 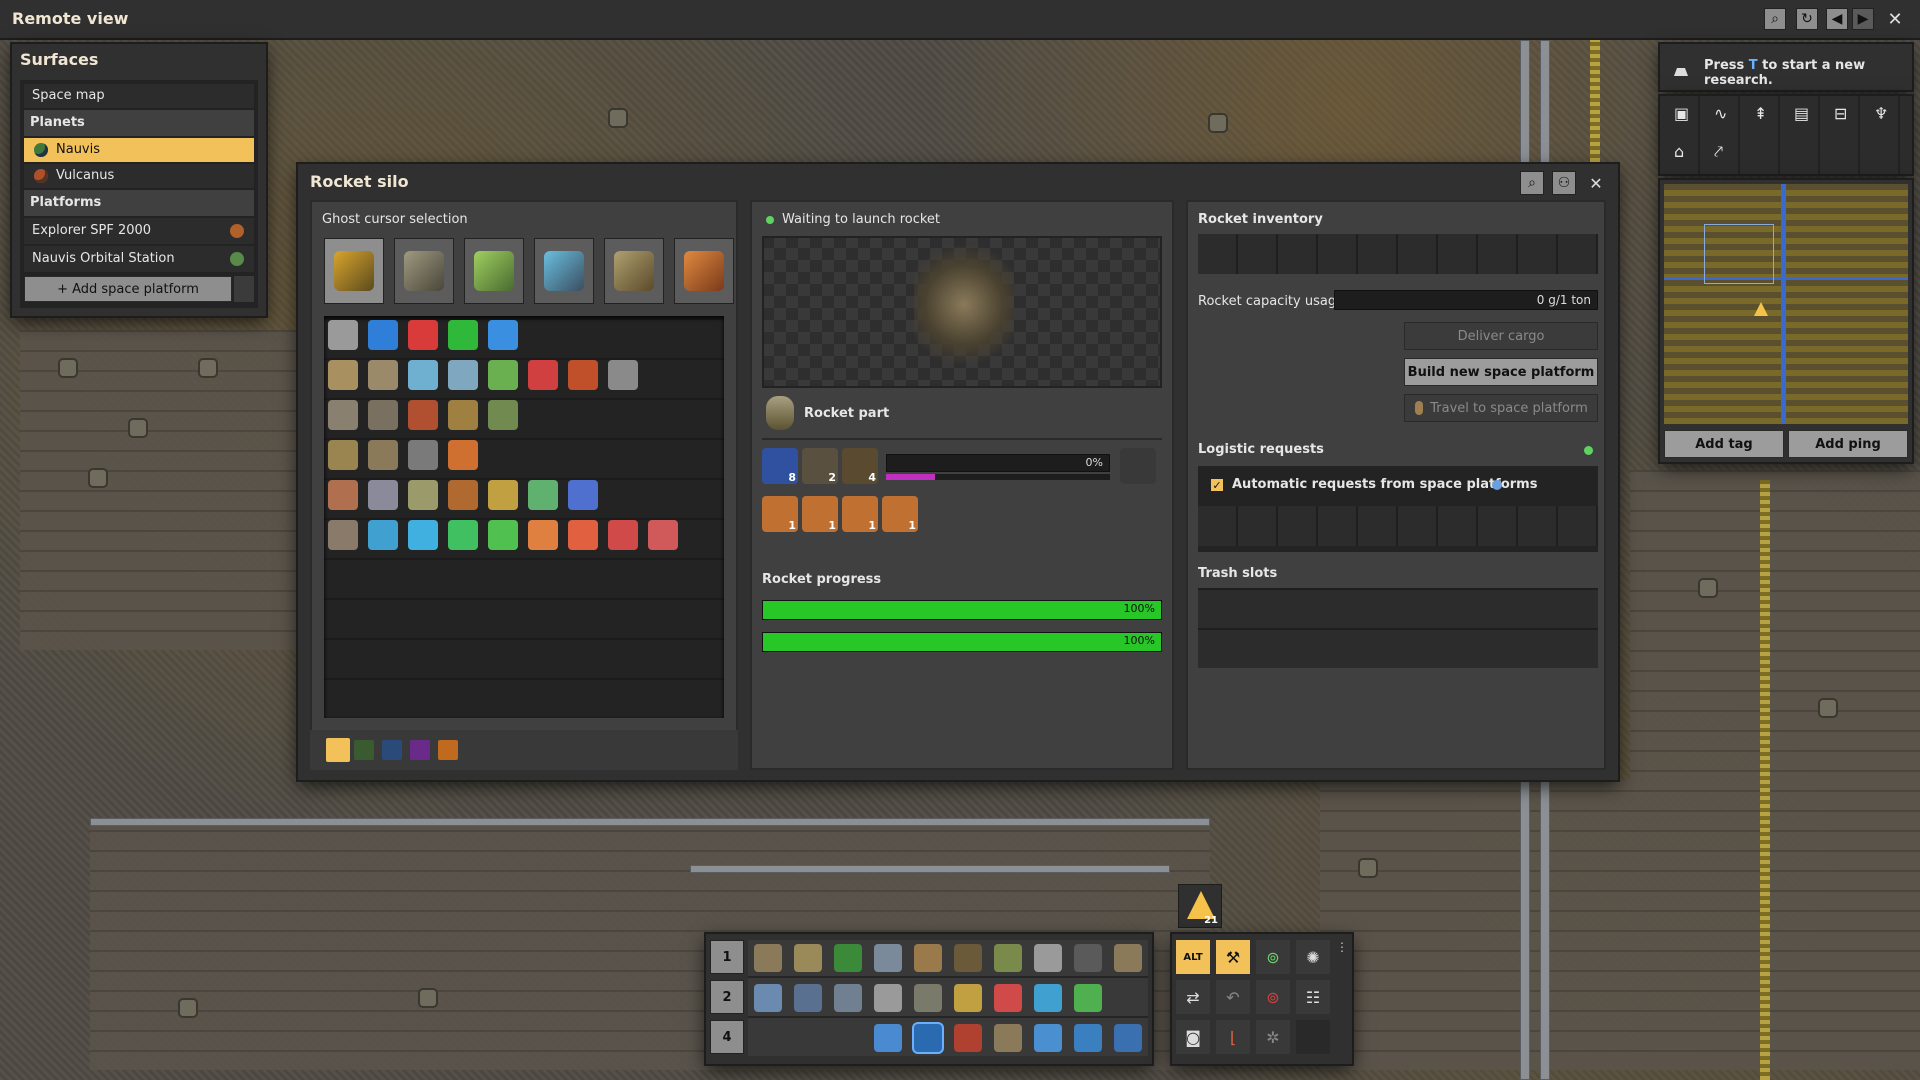 I want to click on stats-icon: ∿, so click(x=1720, y=113).